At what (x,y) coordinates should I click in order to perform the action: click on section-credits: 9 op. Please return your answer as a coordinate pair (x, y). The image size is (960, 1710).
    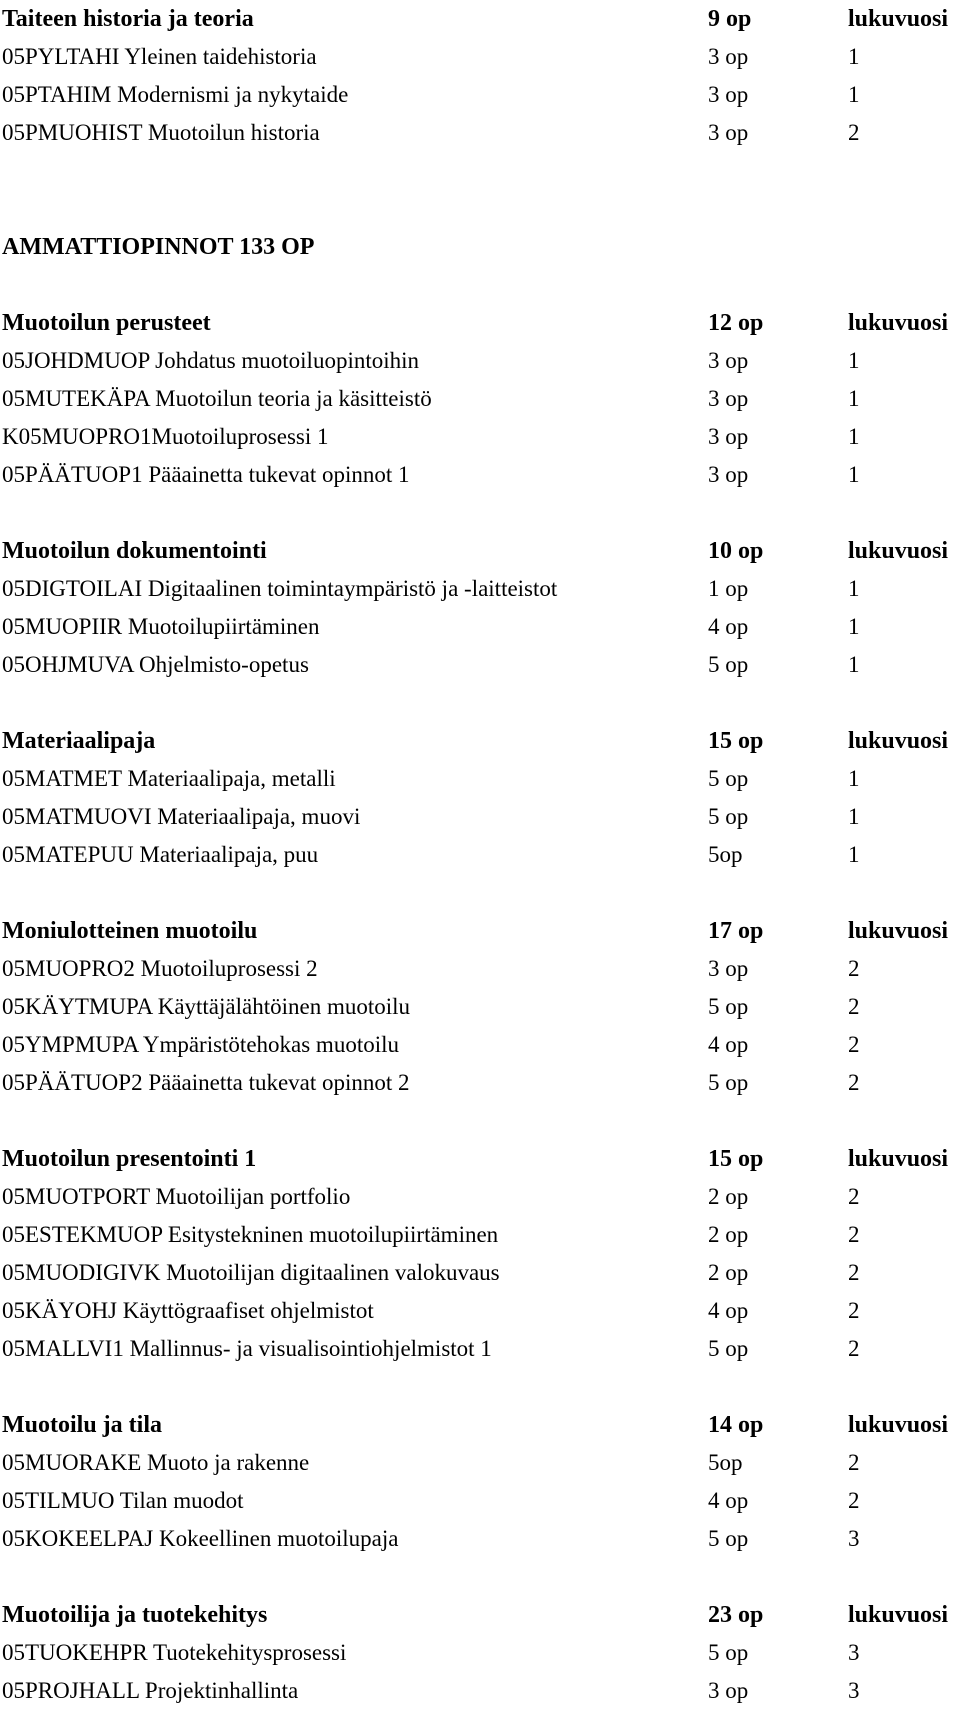
    Looking at the image, I should click on (730, 19).